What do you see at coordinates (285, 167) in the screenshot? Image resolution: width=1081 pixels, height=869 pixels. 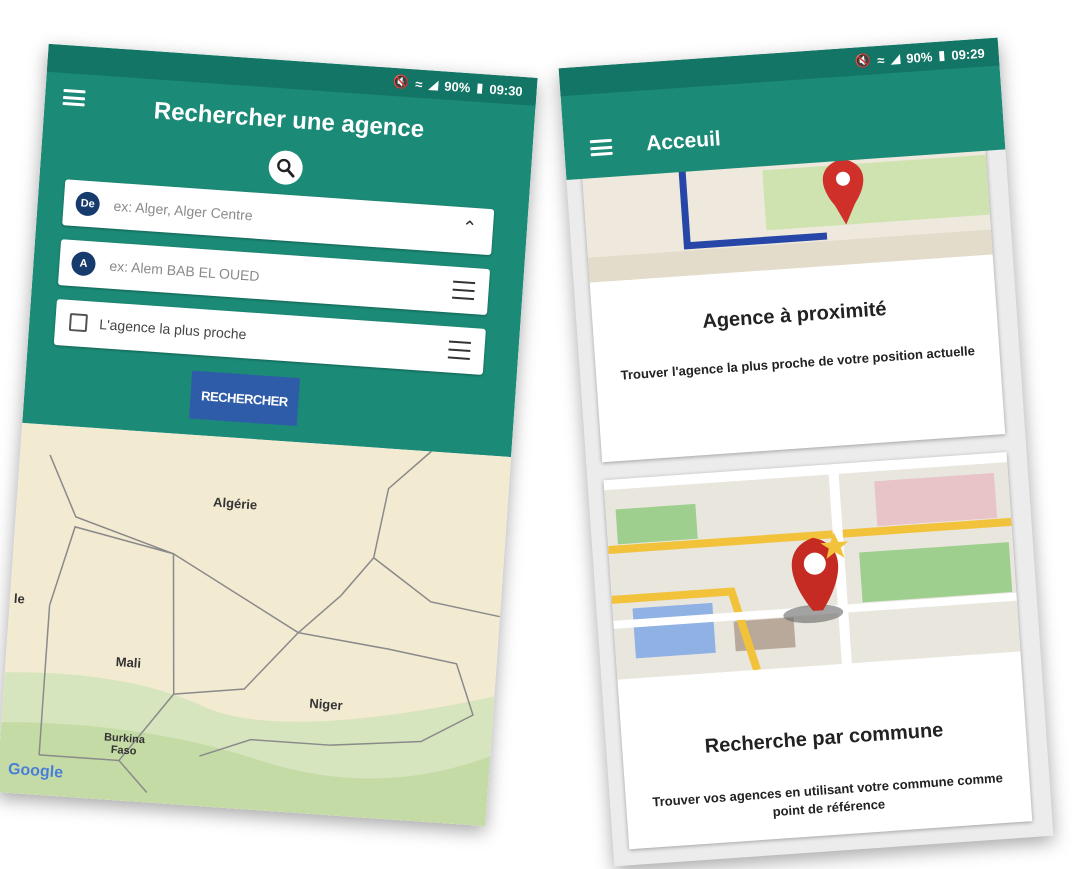 I see `search-icon` at bounding box center [285, 167].